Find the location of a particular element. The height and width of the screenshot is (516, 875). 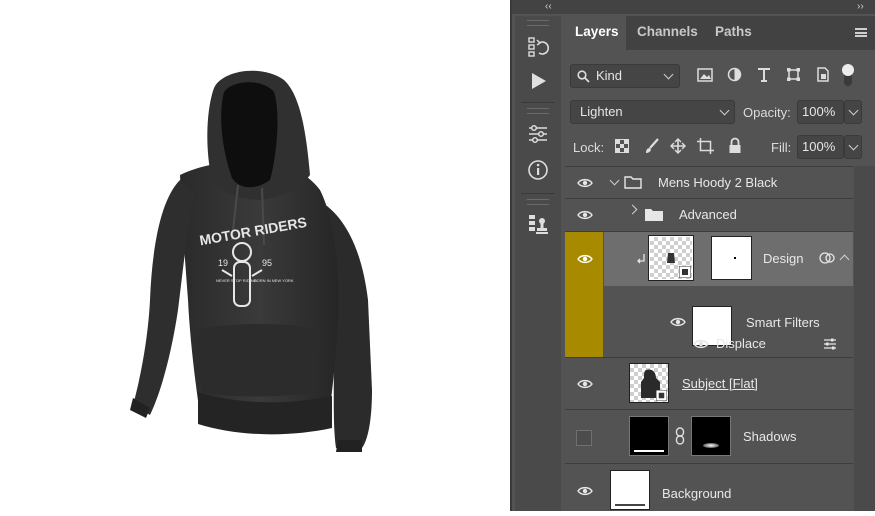

design-thumbnail is located at coordinates (671, 258).